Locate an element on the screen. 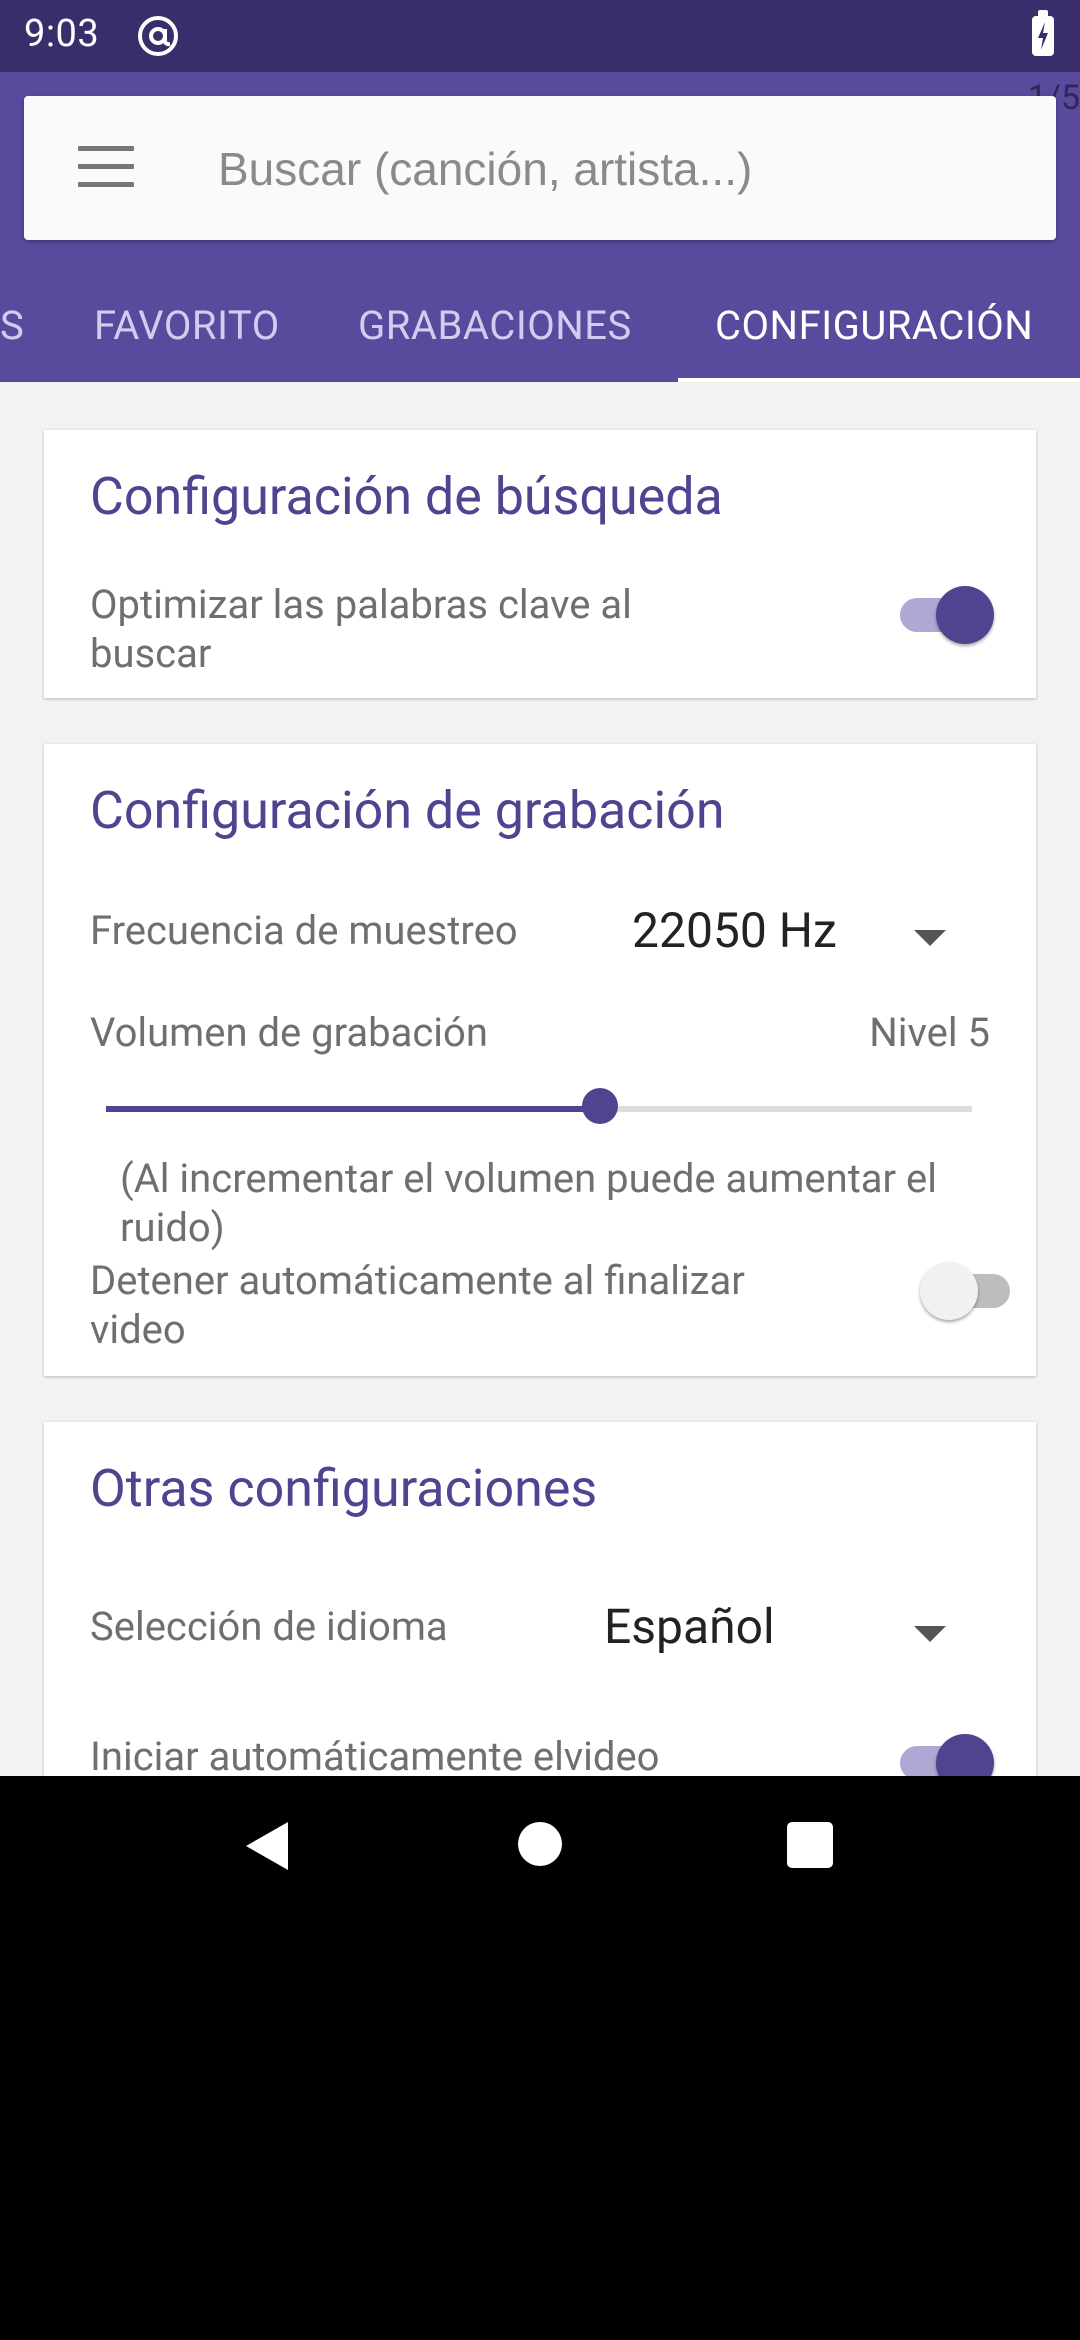 This screenshot has height=2340, width=1080. sample-rate-select: 22050 Hz is located at coordinates (734, 930).